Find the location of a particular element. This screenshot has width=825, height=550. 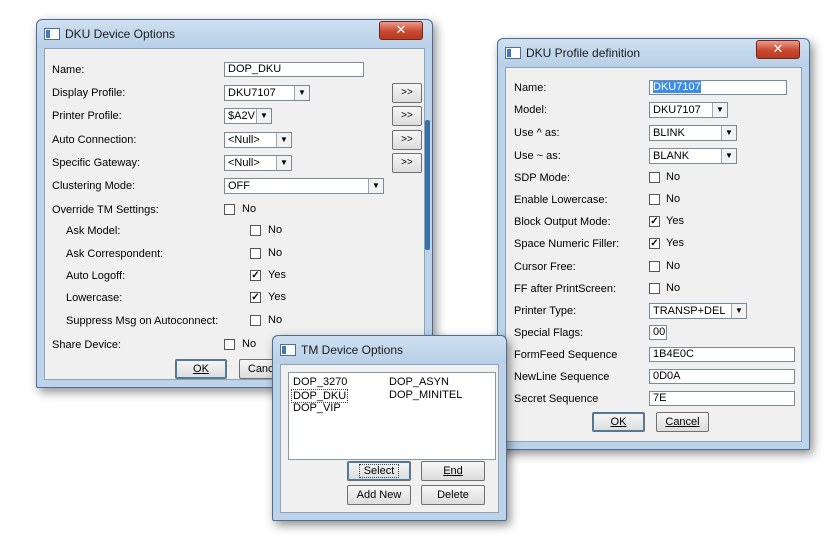

ask-model-checkbox is located at coordinates (255, 230).